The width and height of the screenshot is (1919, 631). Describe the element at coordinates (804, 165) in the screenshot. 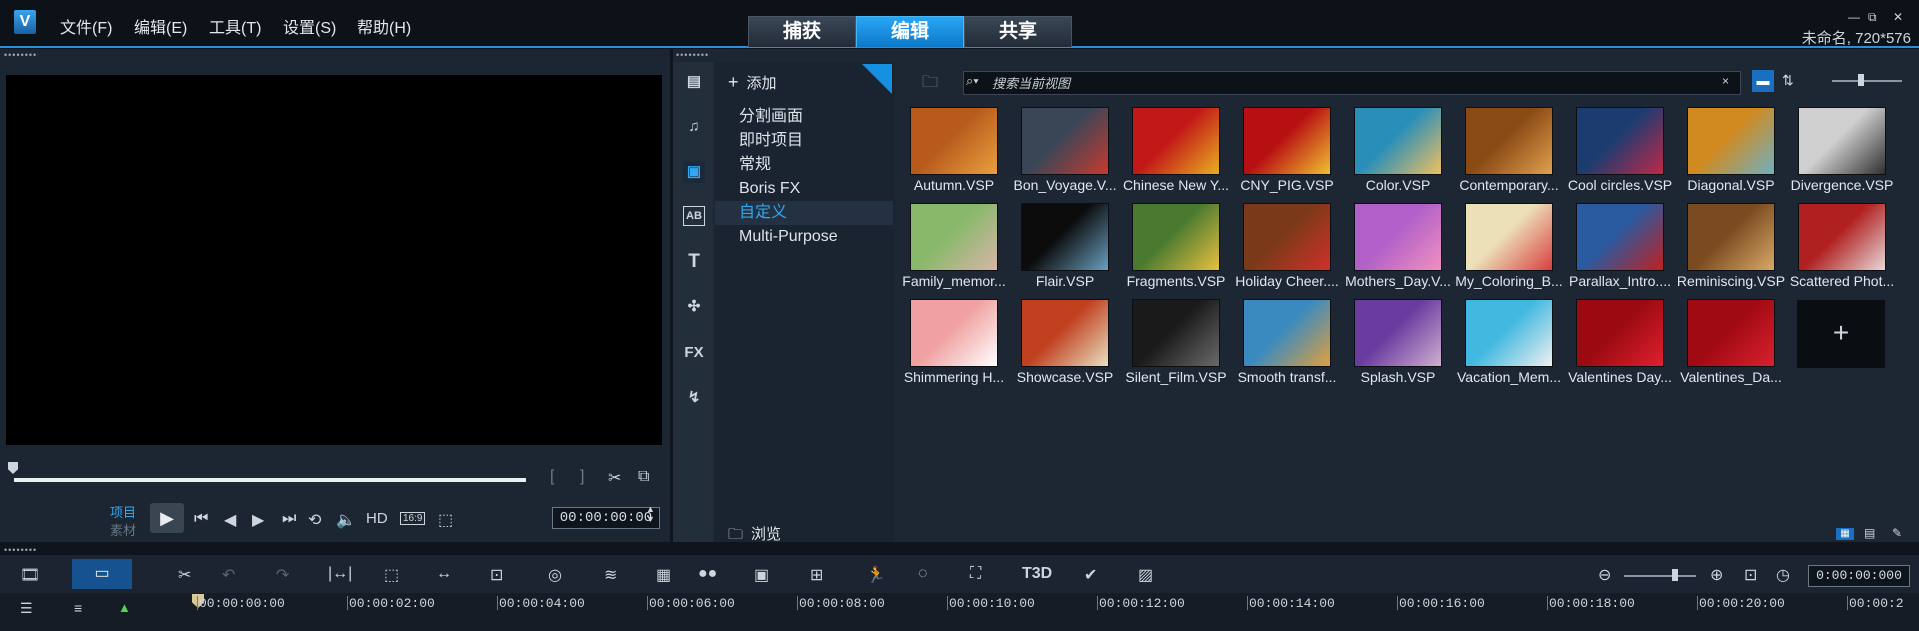

I see `category-item: 常规` at that location.